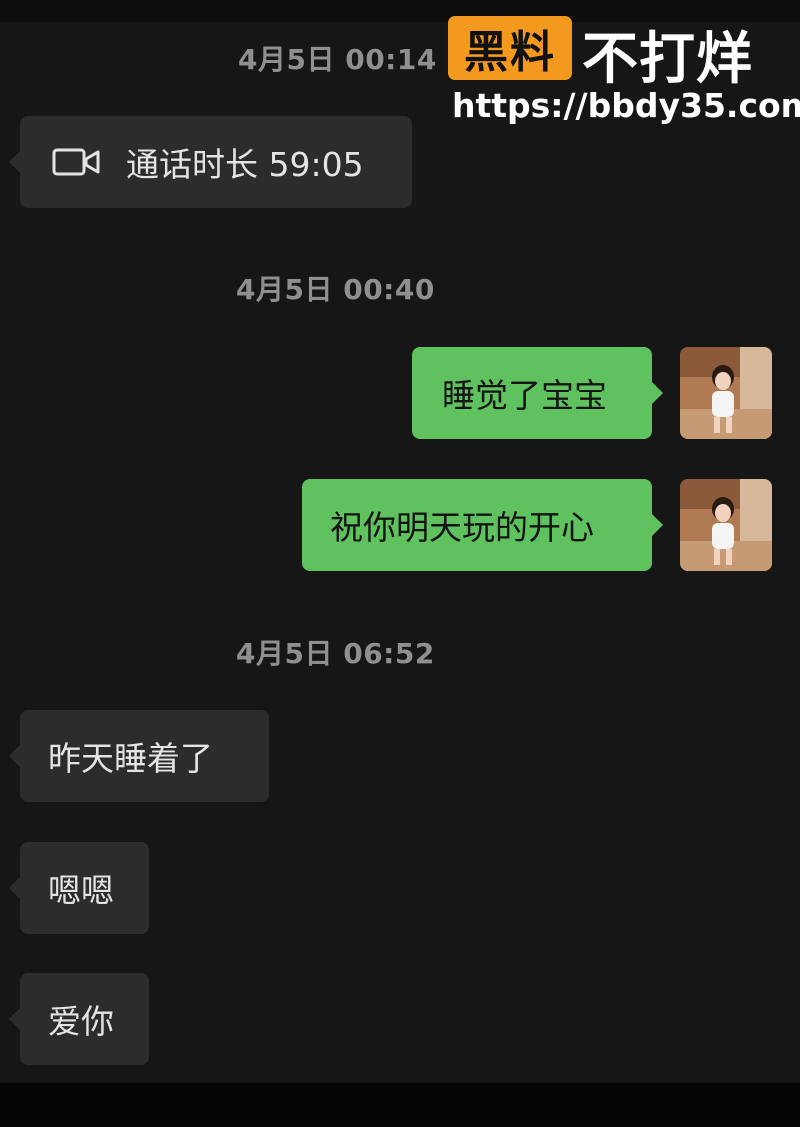  I want to click on message-bubble-incoming: 爱你, so click(79, 1019).